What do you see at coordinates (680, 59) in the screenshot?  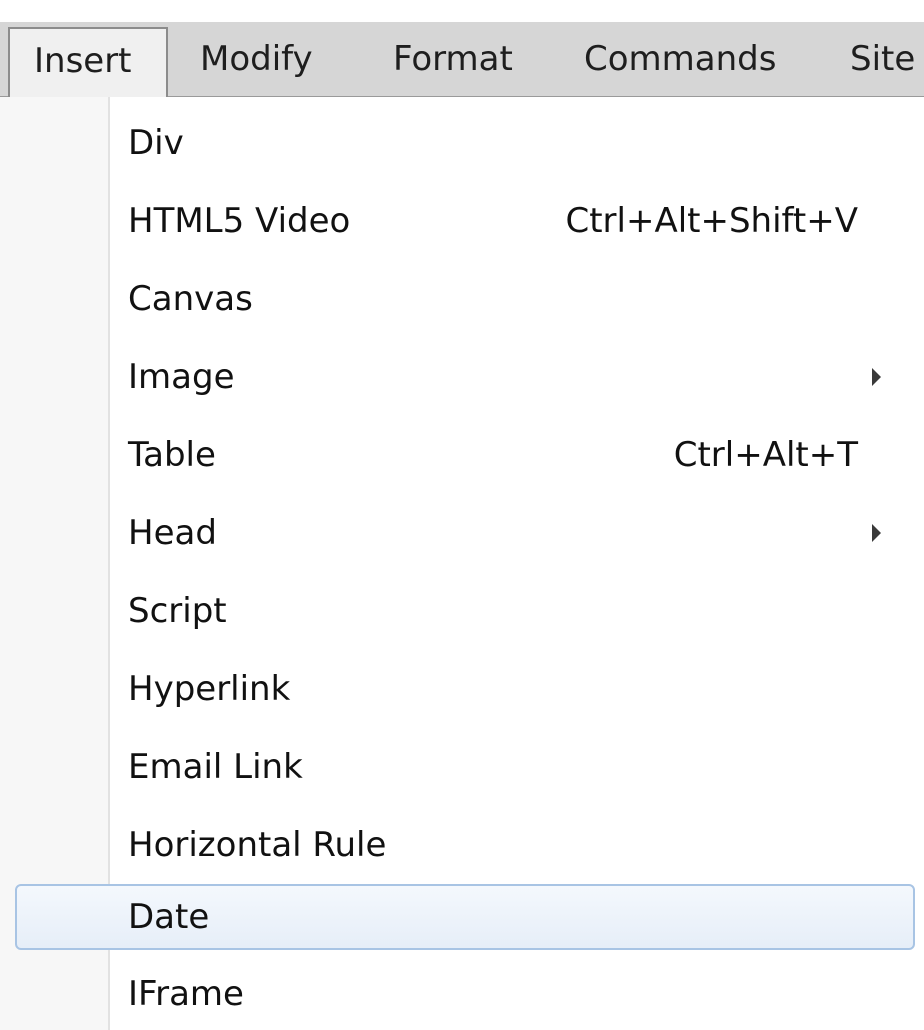 I see `menu-commands: Commands` at bounding box center [680, 59].